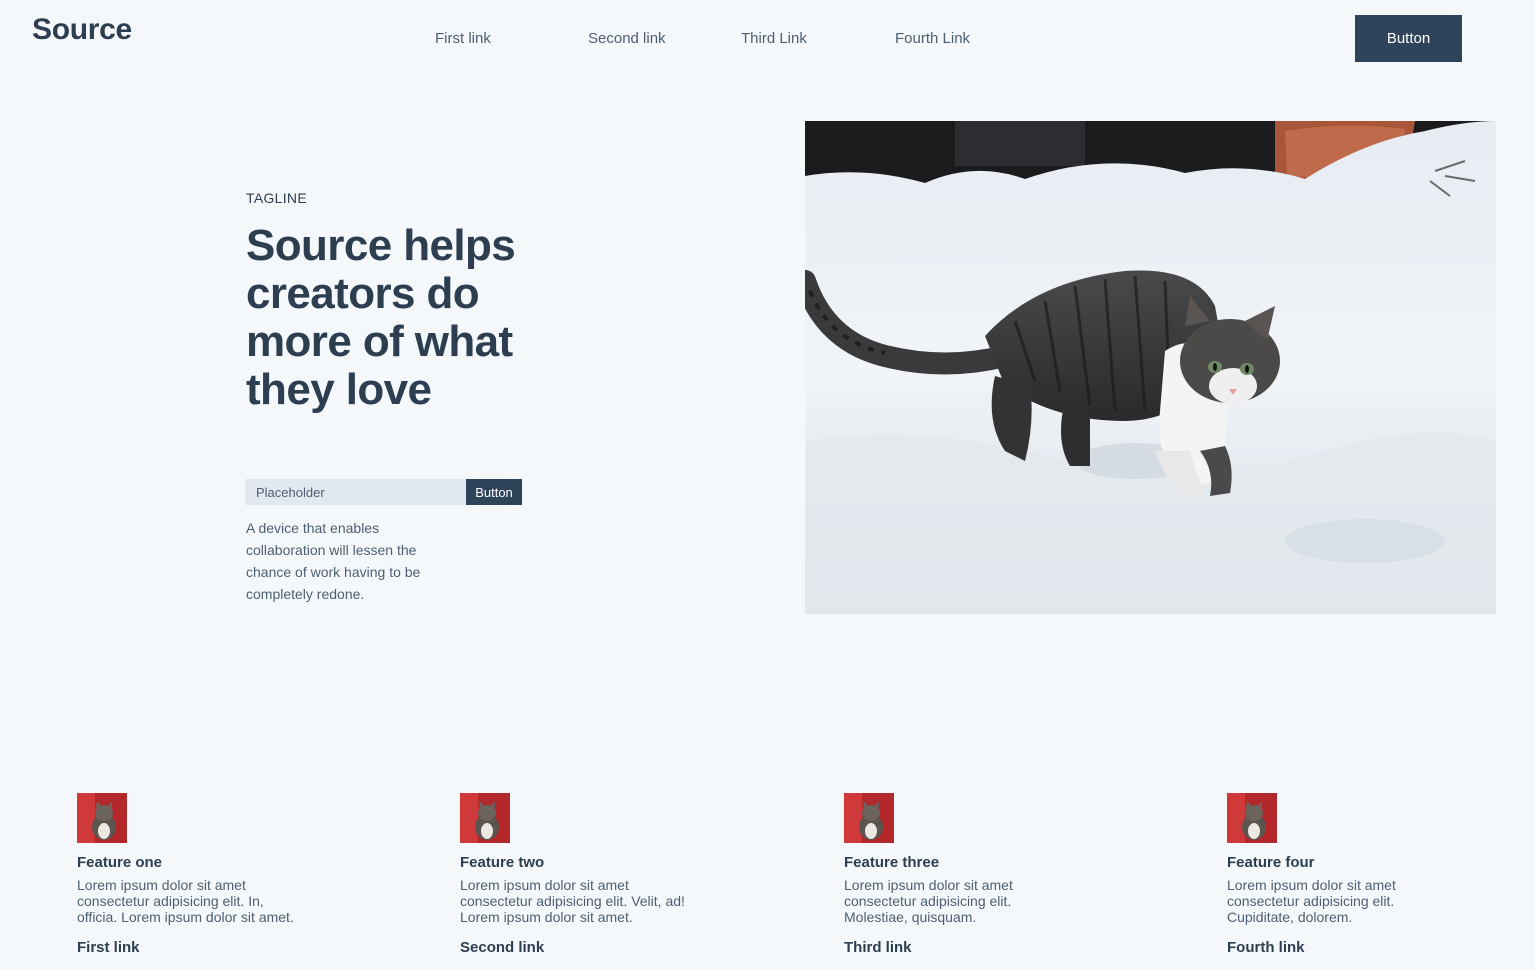 Image resolution: width=1534 pixels, height=970 pixels. What do you see at coordinates (494, 492) in the screenshot?
I see `signup-button: Button` at bounding box center [494, 492].